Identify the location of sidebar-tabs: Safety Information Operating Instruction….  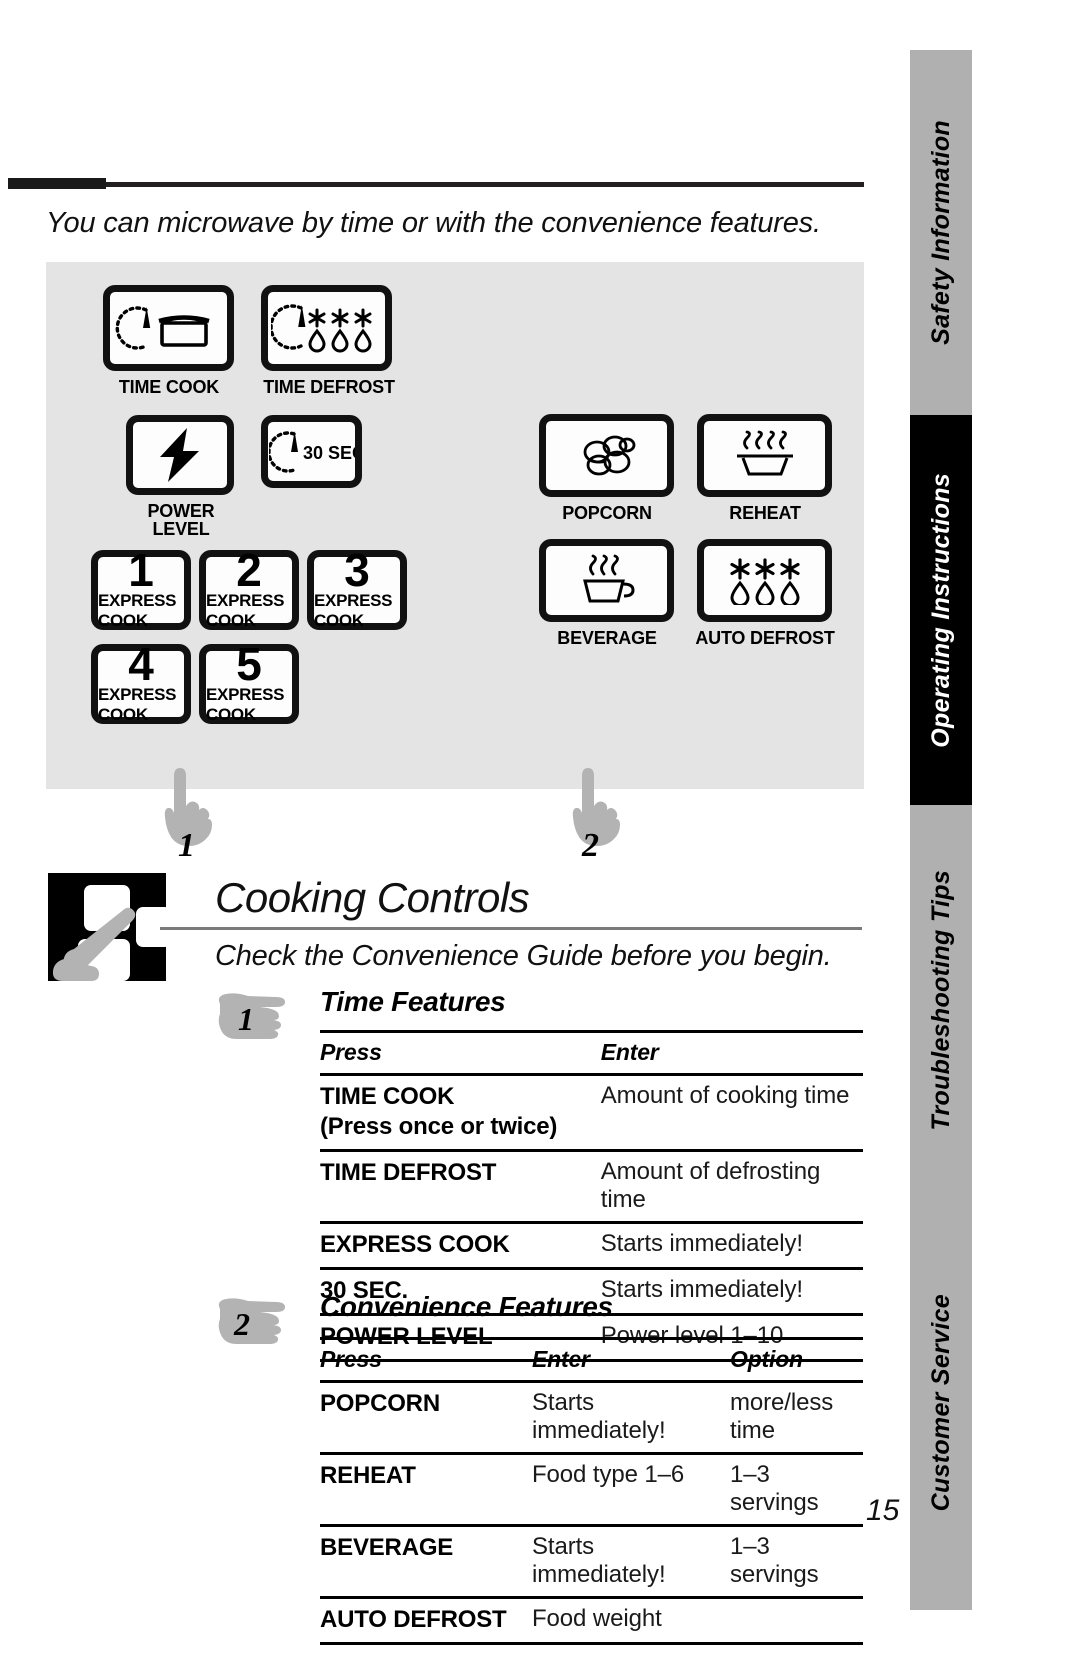
(941, 830).